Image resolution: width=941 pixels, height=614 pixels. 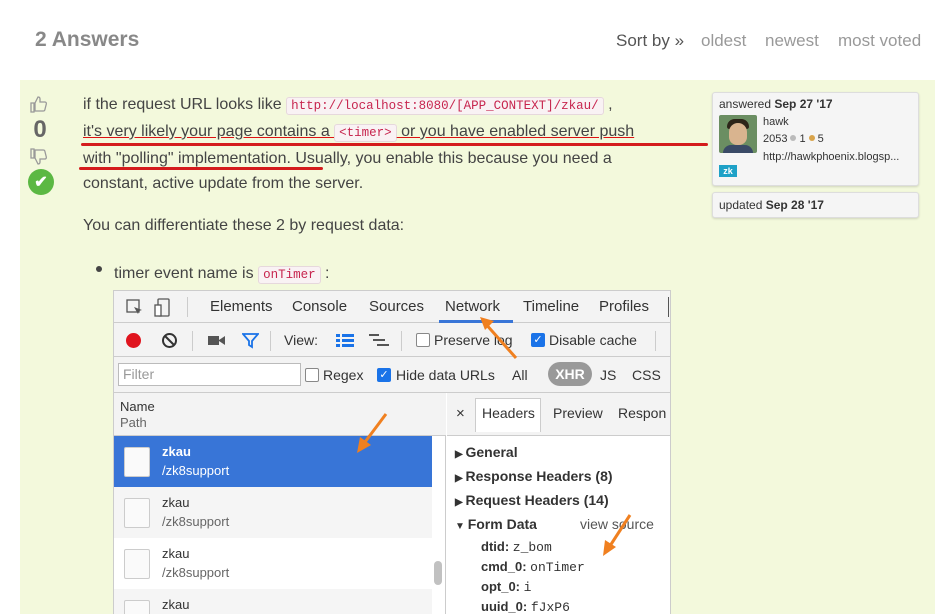 I want to click on answered-date: Sep 27 '17, so click(x=803, y=104).